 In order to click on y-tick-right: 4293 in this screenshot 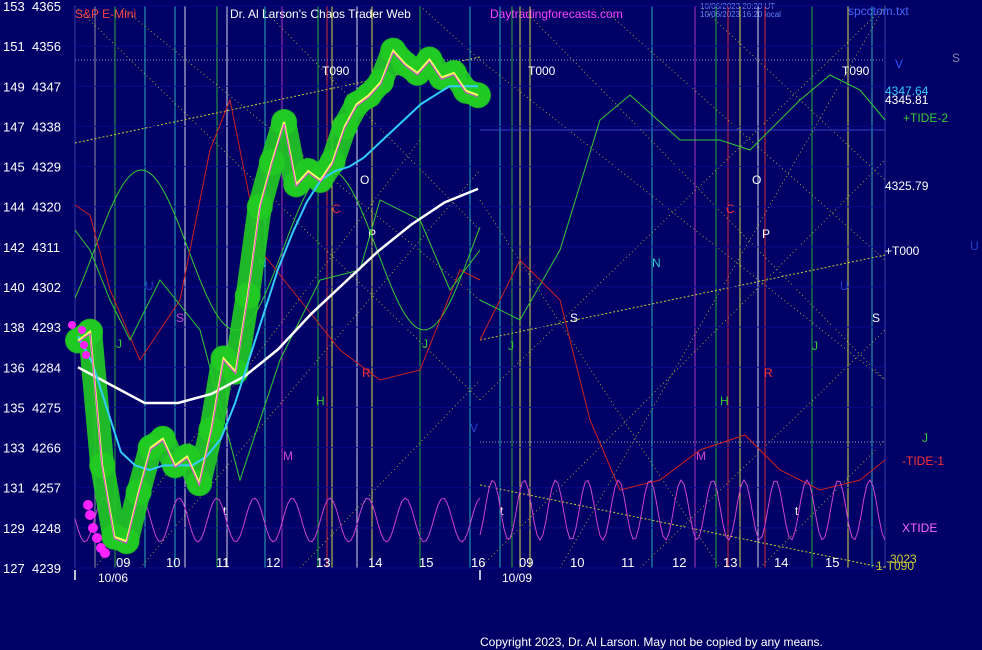, I will do `click(46, 327)`.